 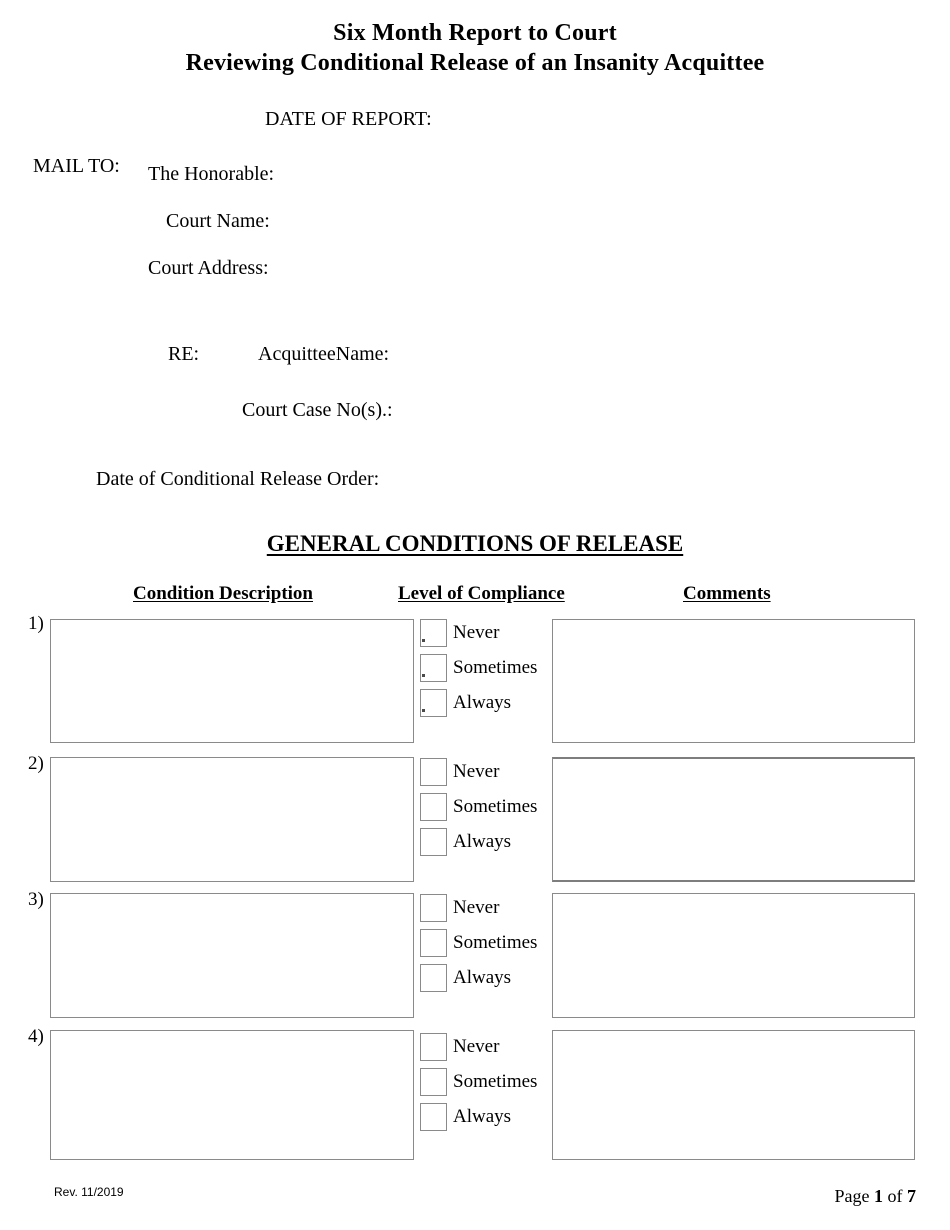 What do you see at coordinates (482, 702) in the screenshot?
I see `compliance-label-always-1: Always` at bounding box center [482, 702].